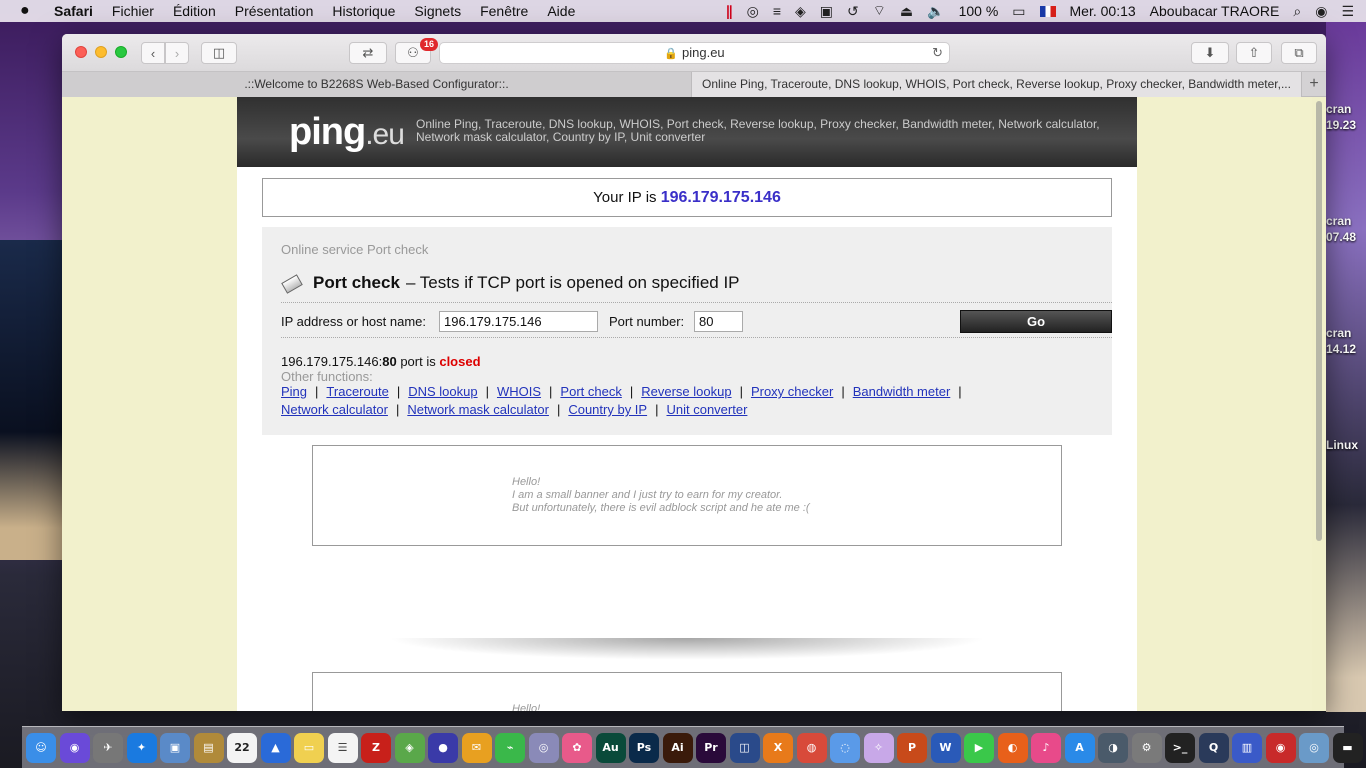 This screenshot has height=768, width=1366. What do you see at coordinates (1146, 747) in the screenshot?
I see `system-preferences-icon: ⚙` at bounding box center [1146, 747].